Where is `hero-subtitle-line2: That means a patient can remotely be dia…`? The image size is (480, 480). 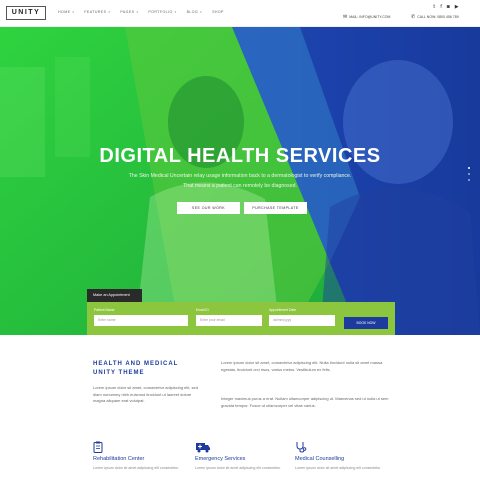 hero-subtitle-line2: That means a patient can remotely be dia… is located at coordinates (240, 186).